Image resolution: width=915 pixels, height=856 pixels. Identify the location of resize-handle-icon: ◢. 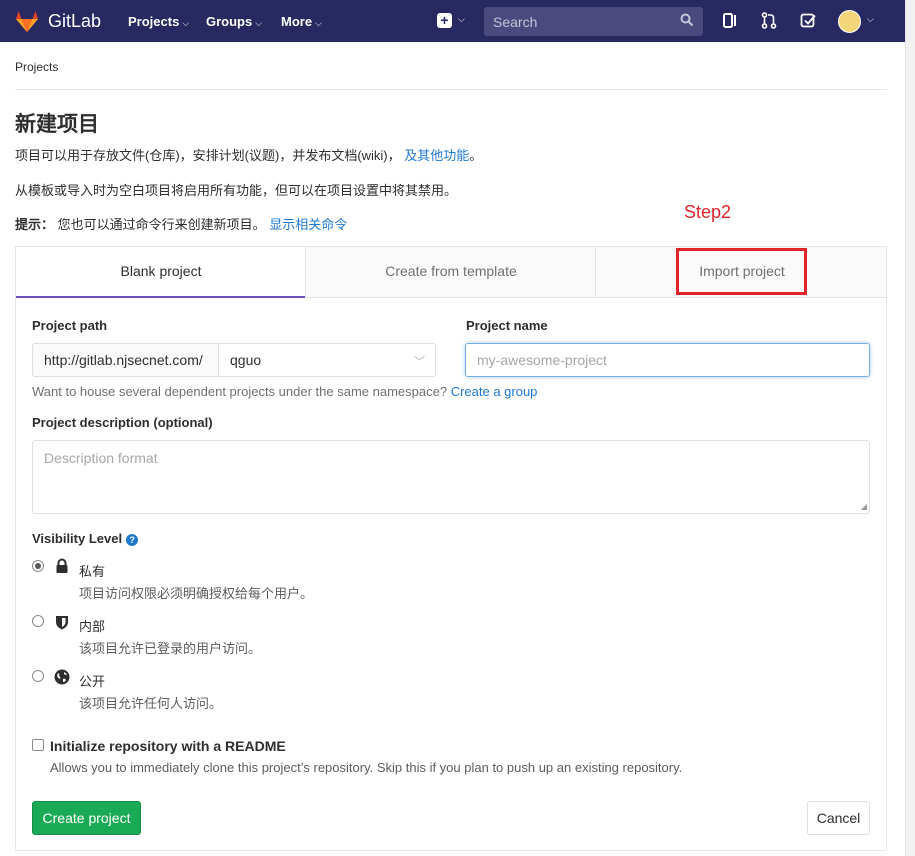
(864, 506).